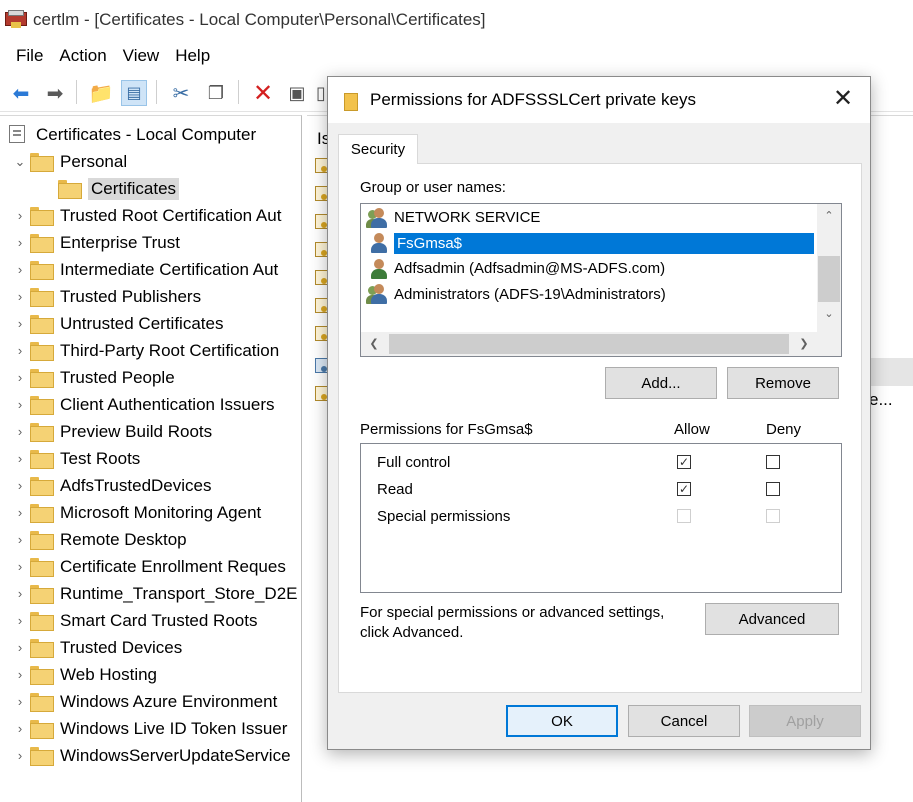  I want to click on tree-item-folder: › Remote Desktop, so click(98, 539).